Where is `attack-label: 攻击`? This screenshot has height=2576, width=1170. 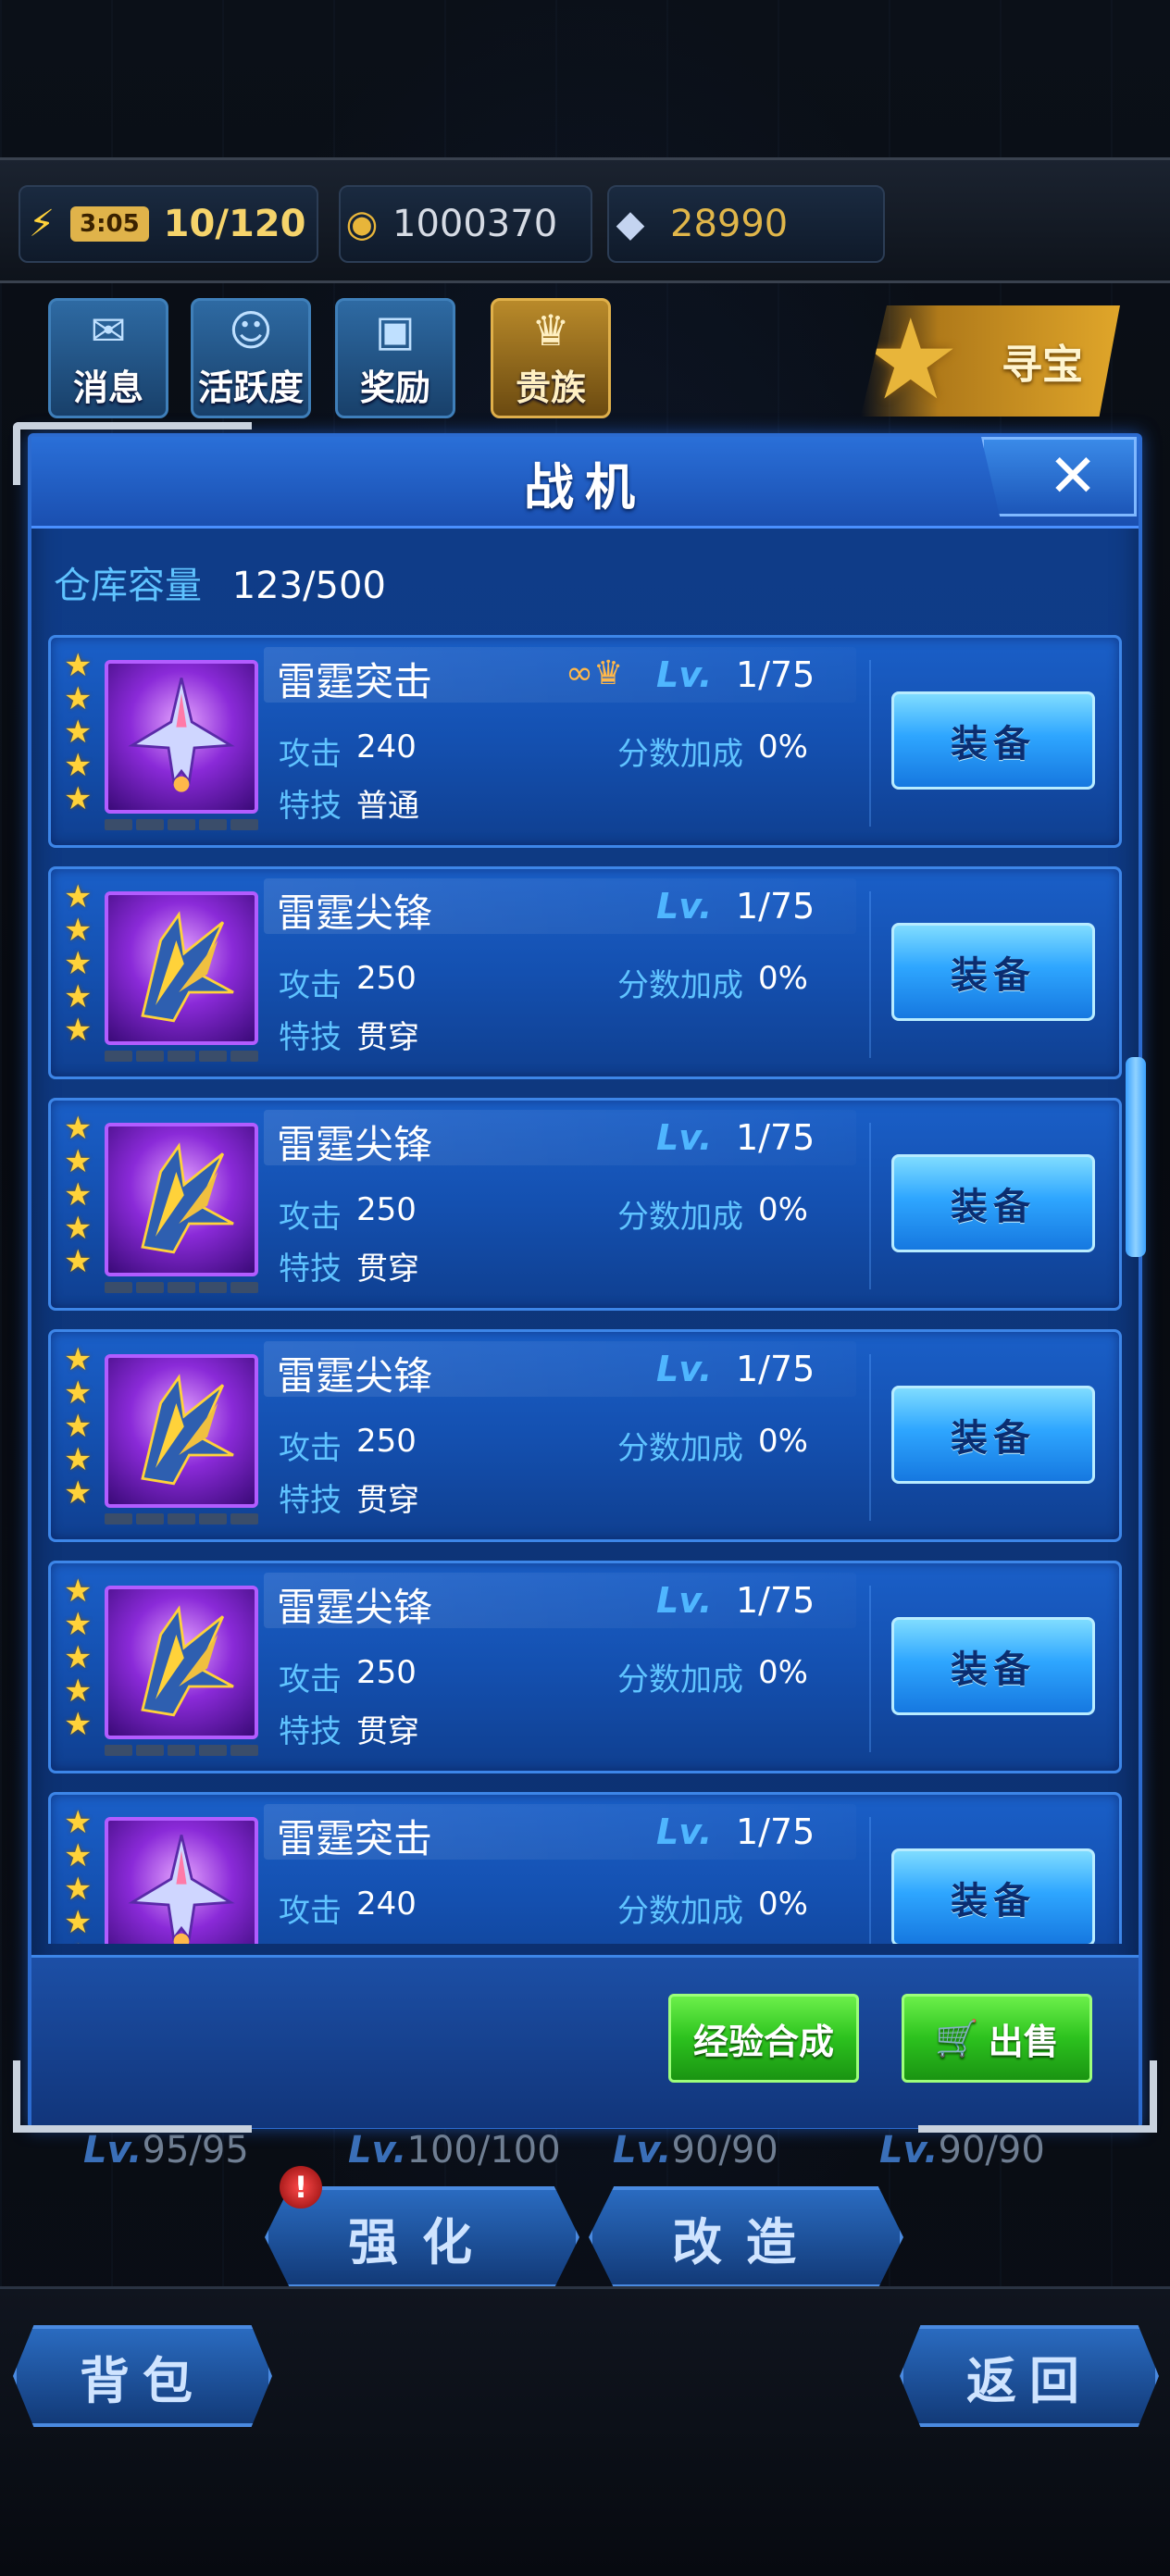
attack-label: 攻击 is located at coordinates (310, 985).